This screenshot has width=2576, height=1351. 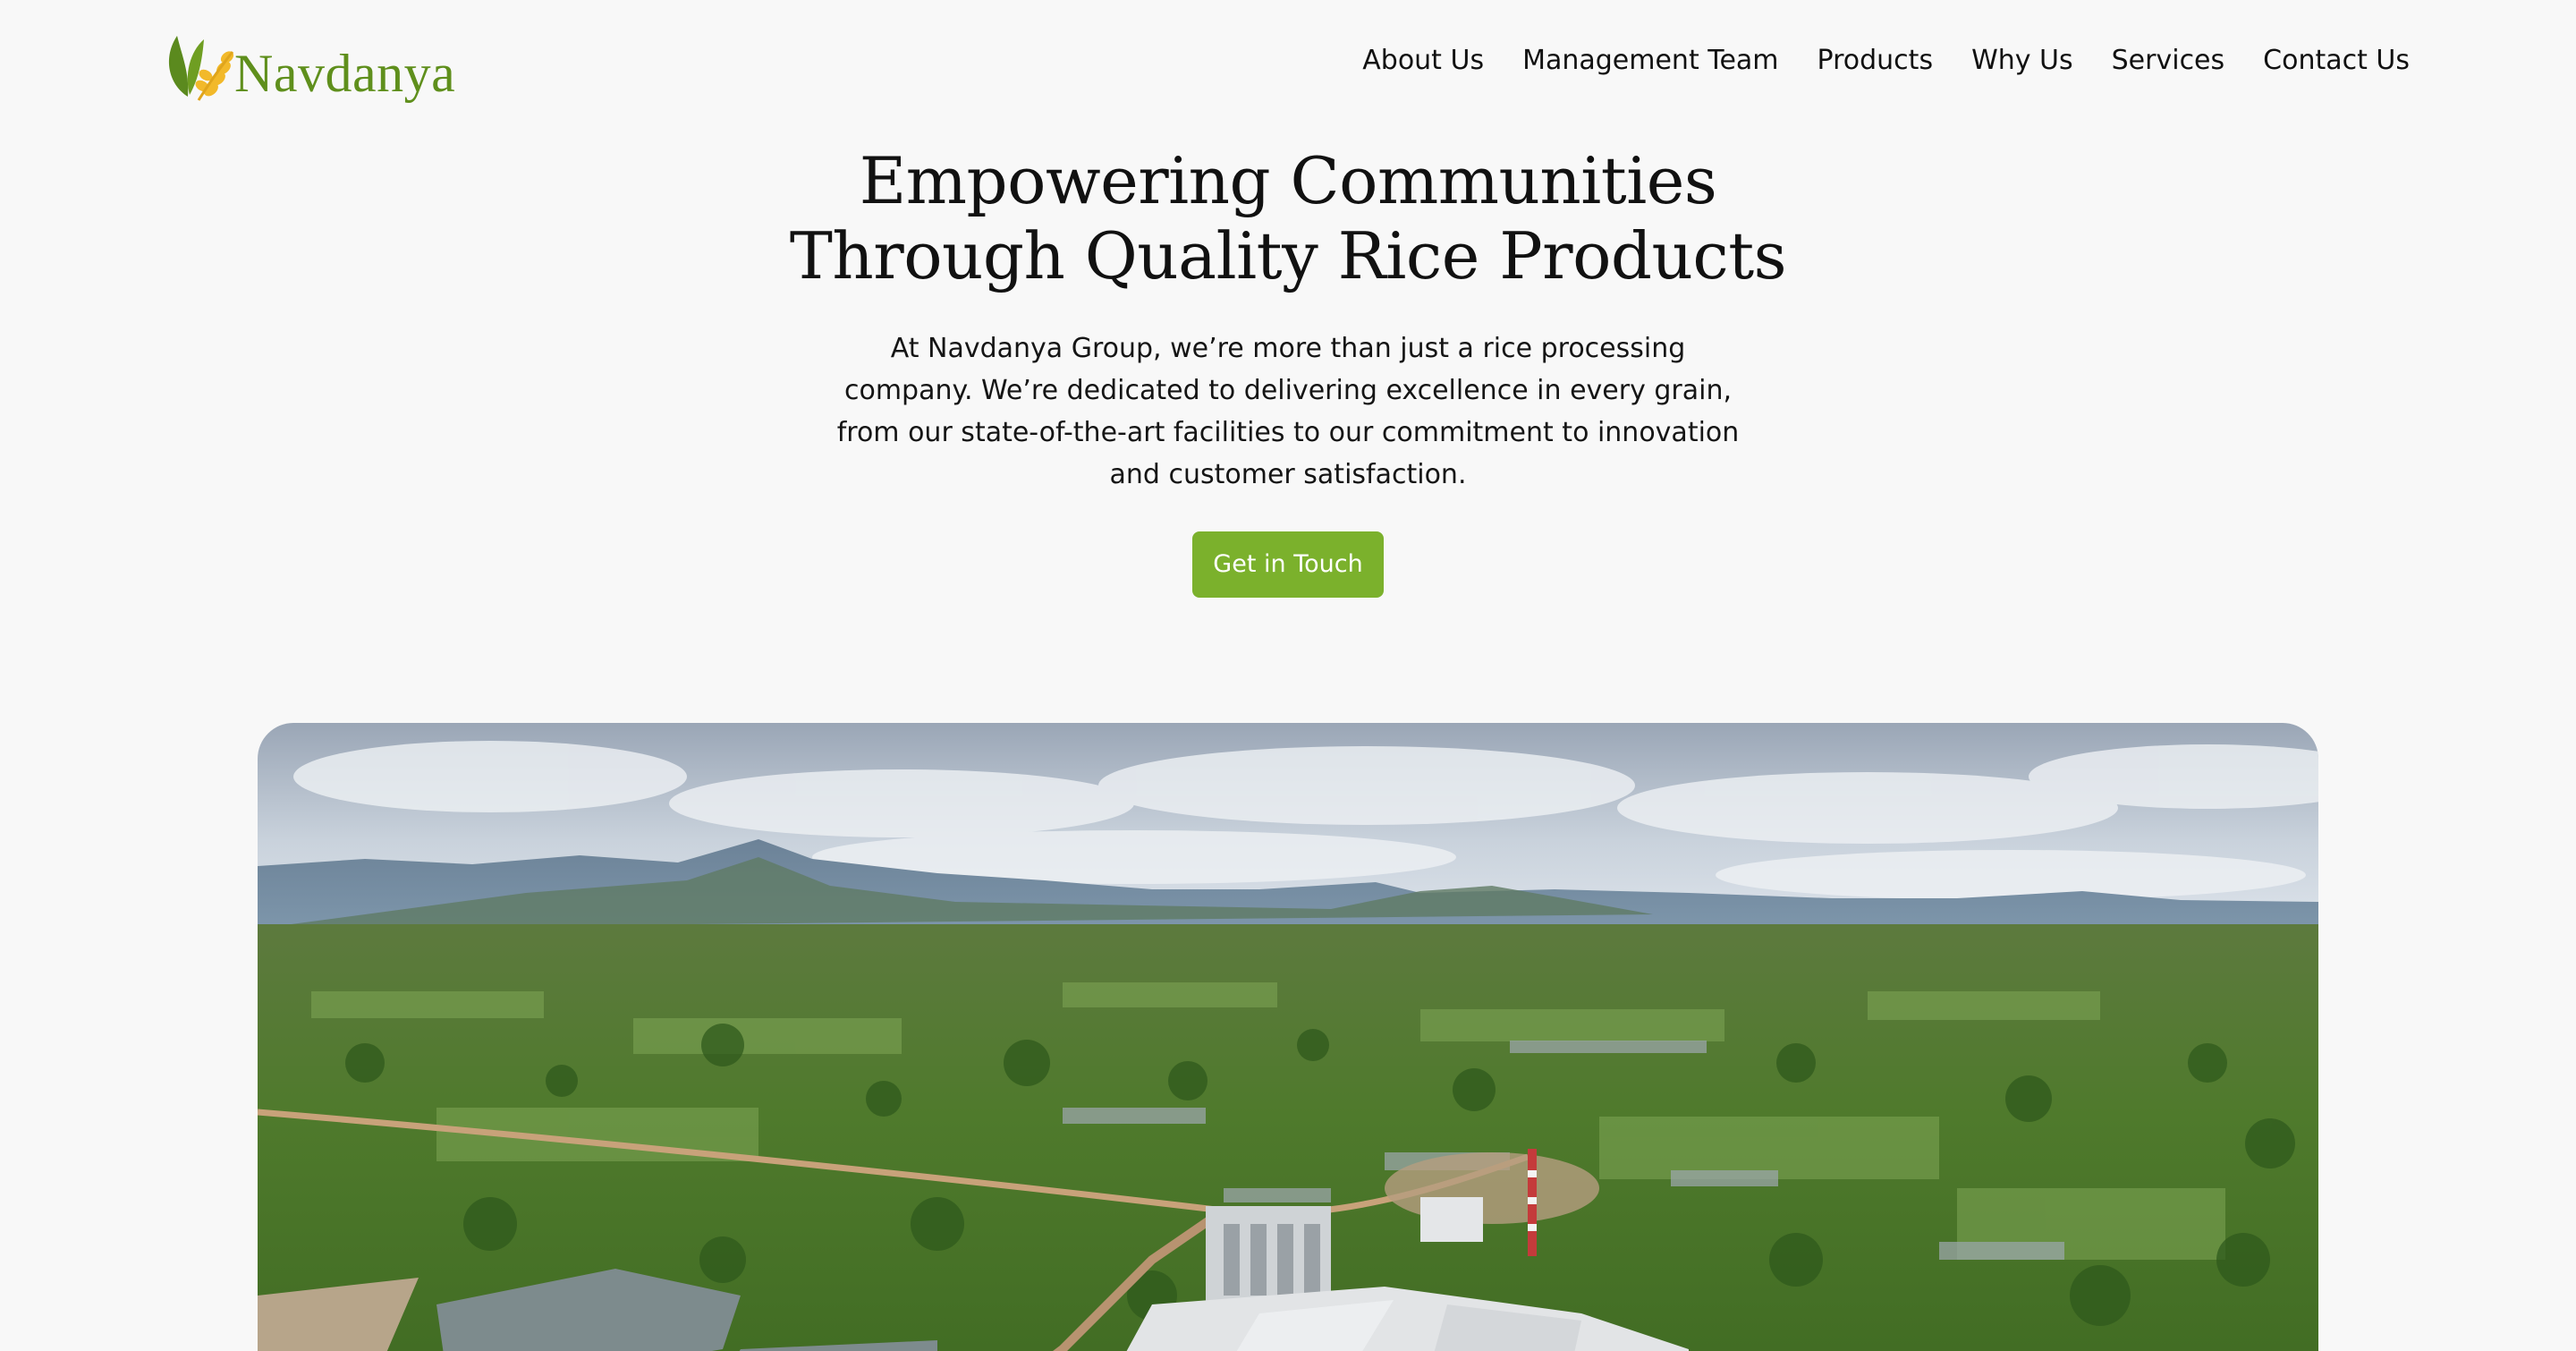 What do you see at coordinates (1288, 564) in the screenshot?
I see `get-in-touch-button: Get in Touch` at bounding box center [1288, 564].